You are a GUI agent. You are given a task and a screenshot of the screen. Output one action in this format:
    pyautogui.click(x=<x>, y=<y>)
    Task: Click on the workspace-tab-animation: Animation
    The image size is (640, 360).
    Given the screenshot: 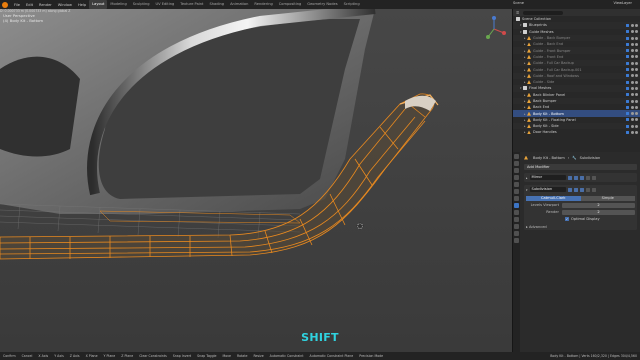 What is the action you would take?
    pyautogui.click(x=239, y=4)
    